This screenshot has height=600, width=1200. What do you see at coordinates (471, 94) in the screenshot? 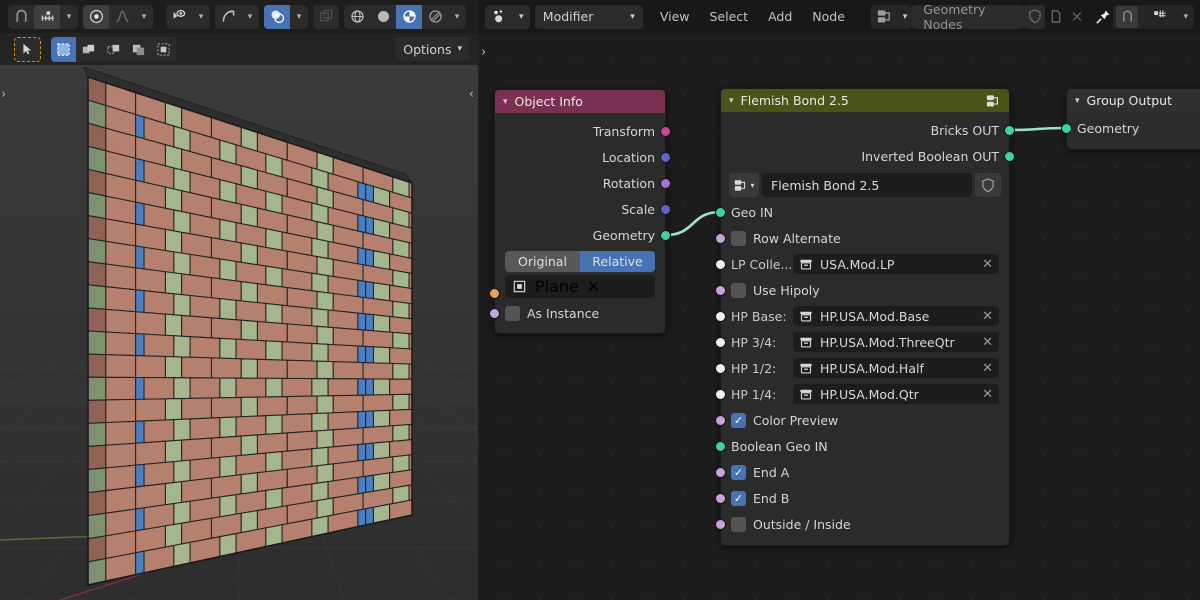
I see `viewport-right-expand-arrow: ‹` at bounding box center [471, 94].